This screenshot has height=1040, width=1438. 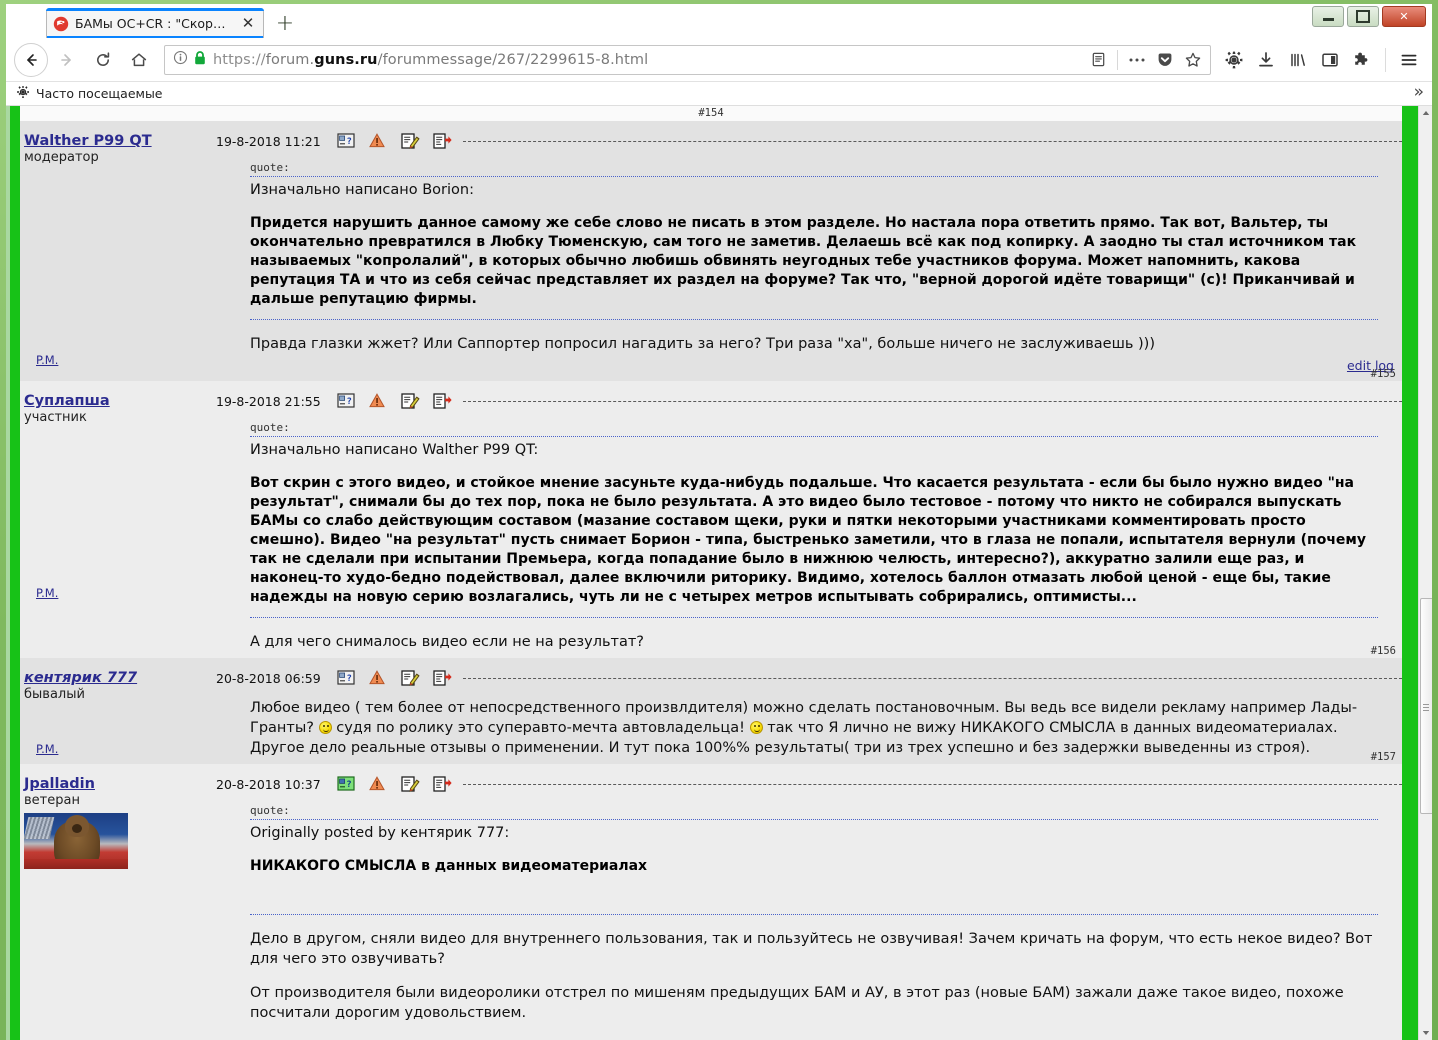 What do you see at coordinates (268, 141) in the screenshot?
I see `post-date: 19-8-2018 11:21` at bounding box center [268, 141].